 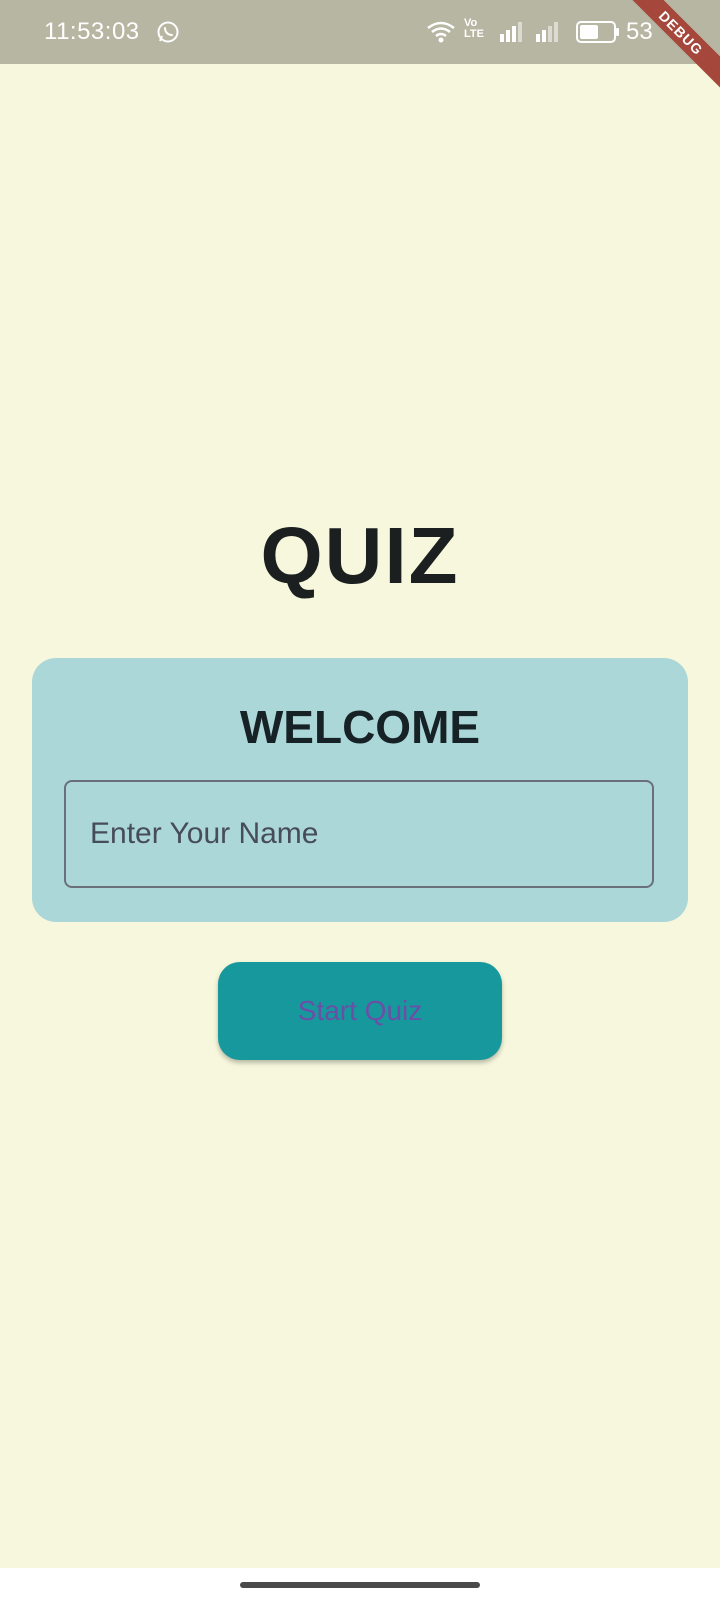 What do you see at coordinates (359, 834) in the screenshot?
I see `name-input` at bounding box center [359, 834].